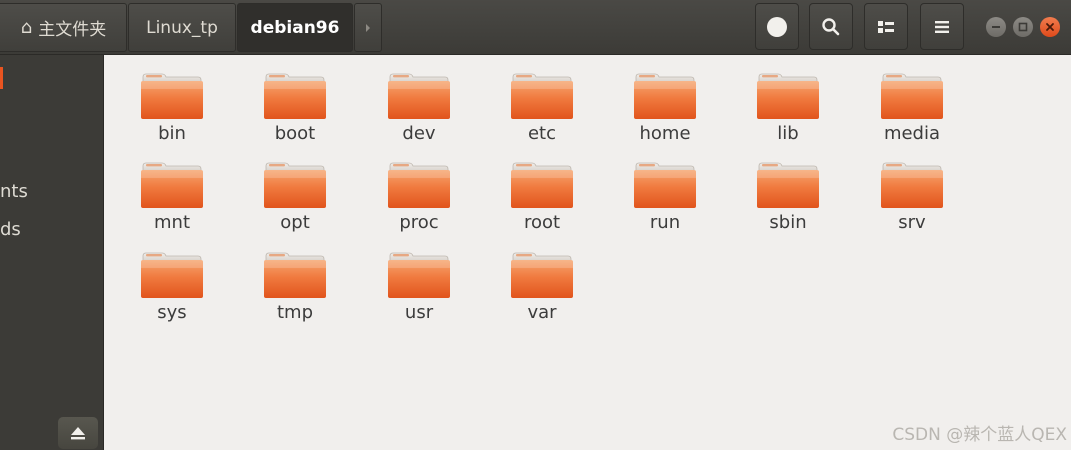  I want to click on folder-item-var: var, so click(542, 290).